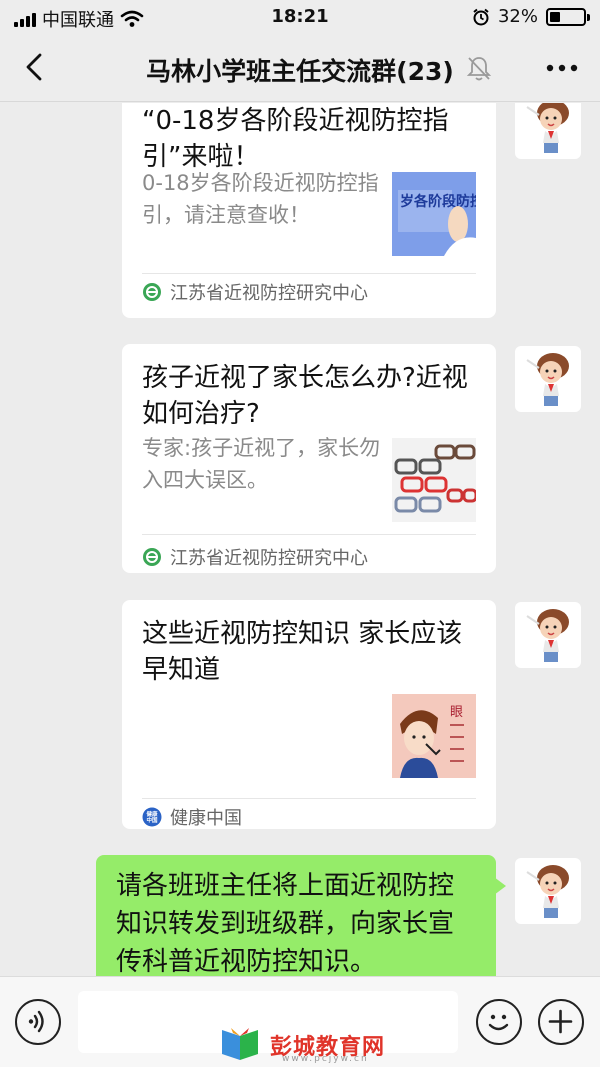  I want to click on article-title: 这些近视防控知识 家长应该早知道, so click(302, 652).